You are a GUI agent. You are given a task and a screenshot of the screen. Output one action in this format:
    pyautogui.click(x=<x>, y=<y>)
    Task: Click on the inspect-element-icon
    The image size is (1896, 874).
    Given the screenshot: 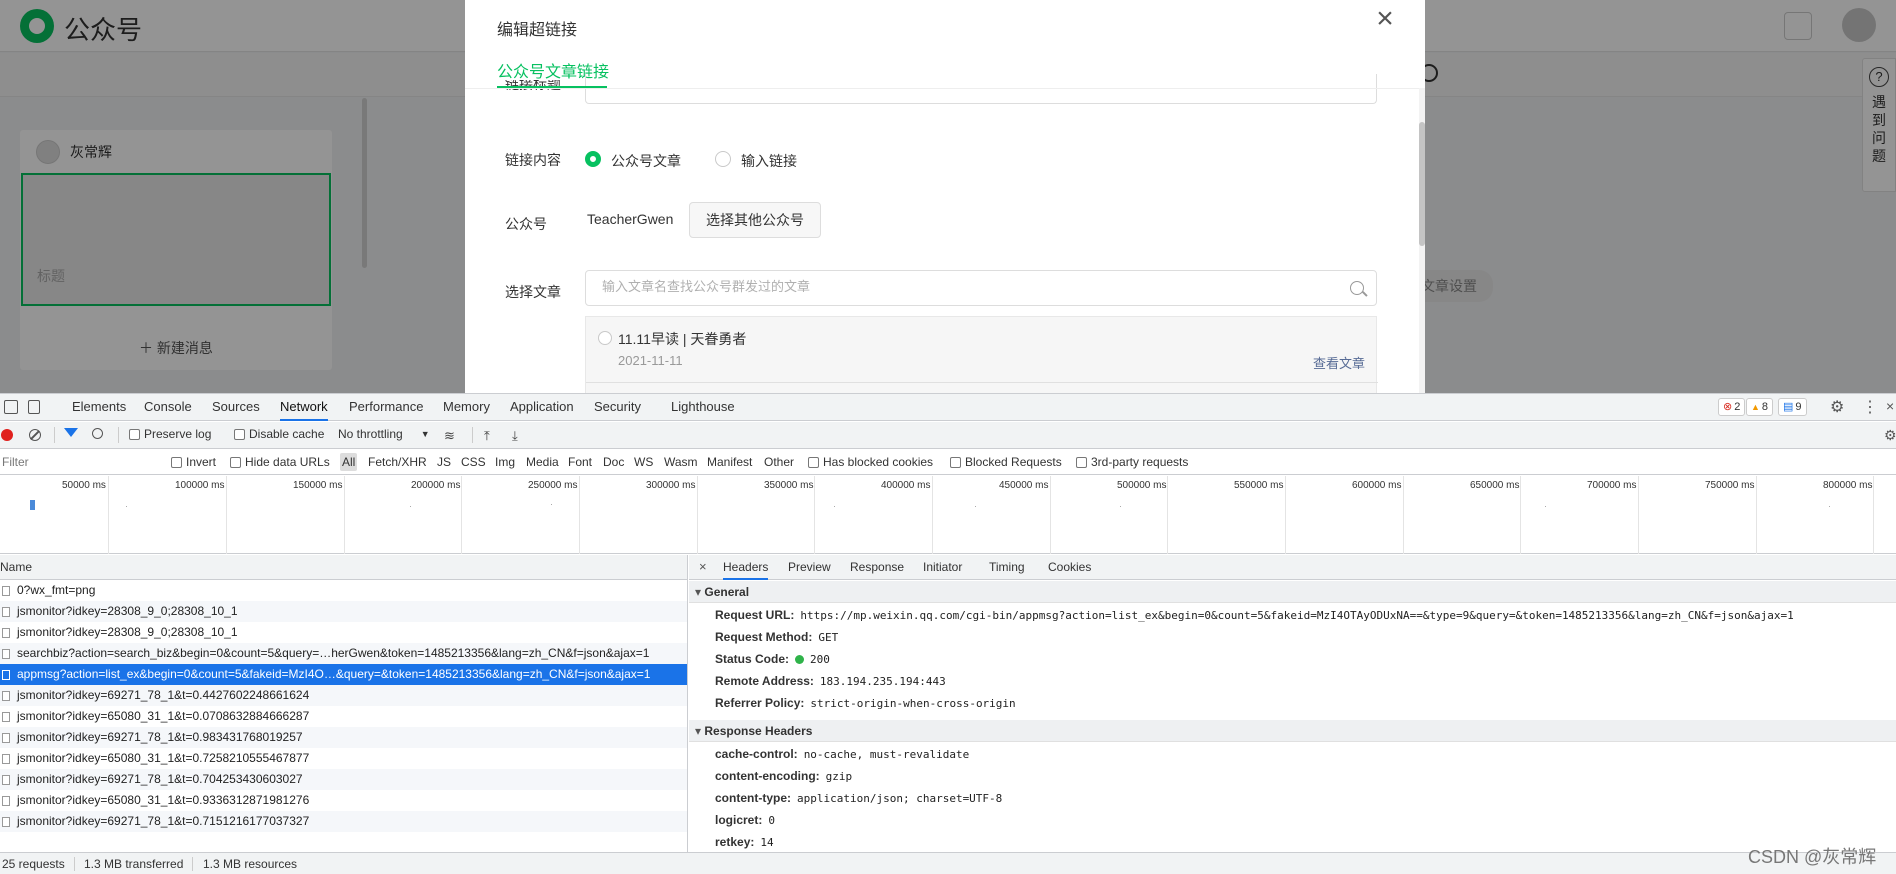 What is the action you would take?
    pyautogui.click(x=11, y=407)
    